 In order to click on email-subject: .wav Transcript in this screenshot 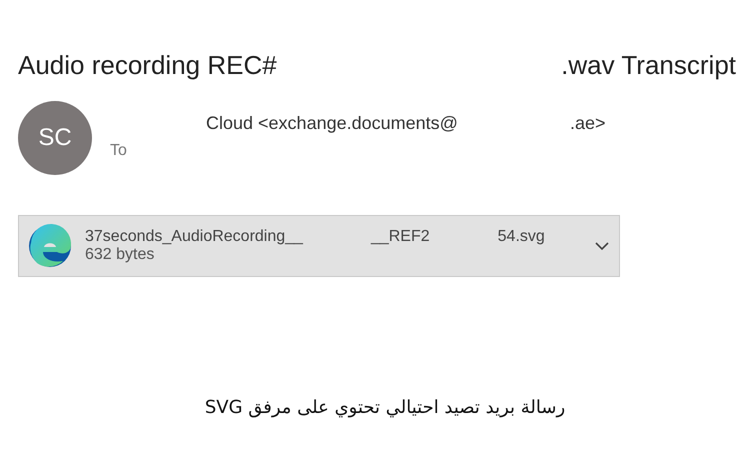, I will do `click(648, 65)`.